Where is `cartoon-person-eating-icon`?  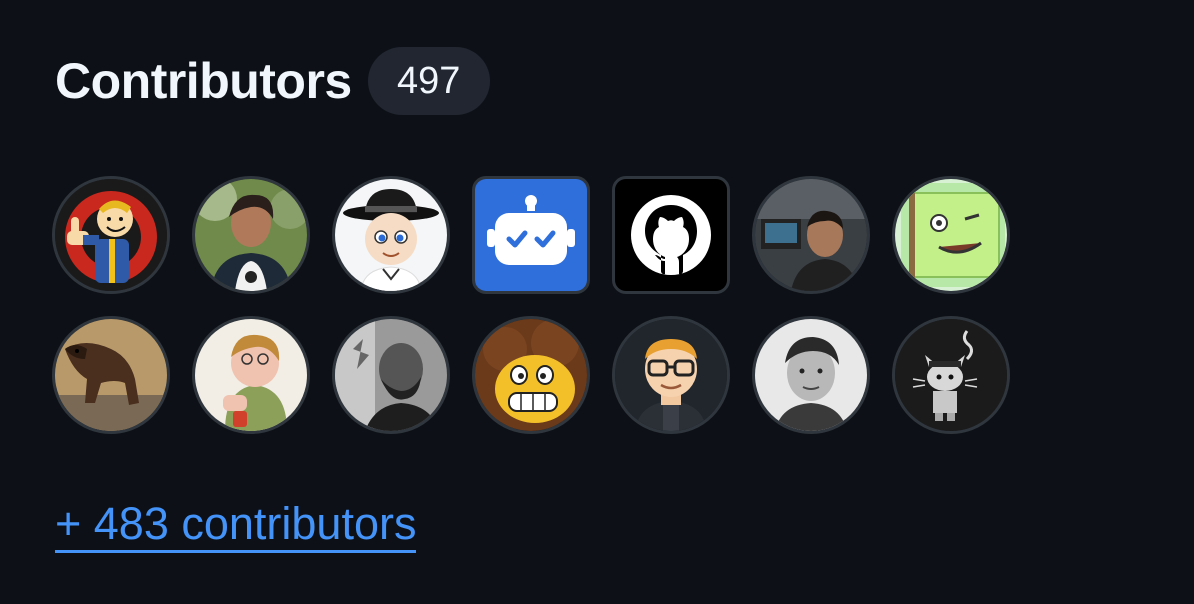
cartoon-person-eating-icon is located at coordinates (251, 375).